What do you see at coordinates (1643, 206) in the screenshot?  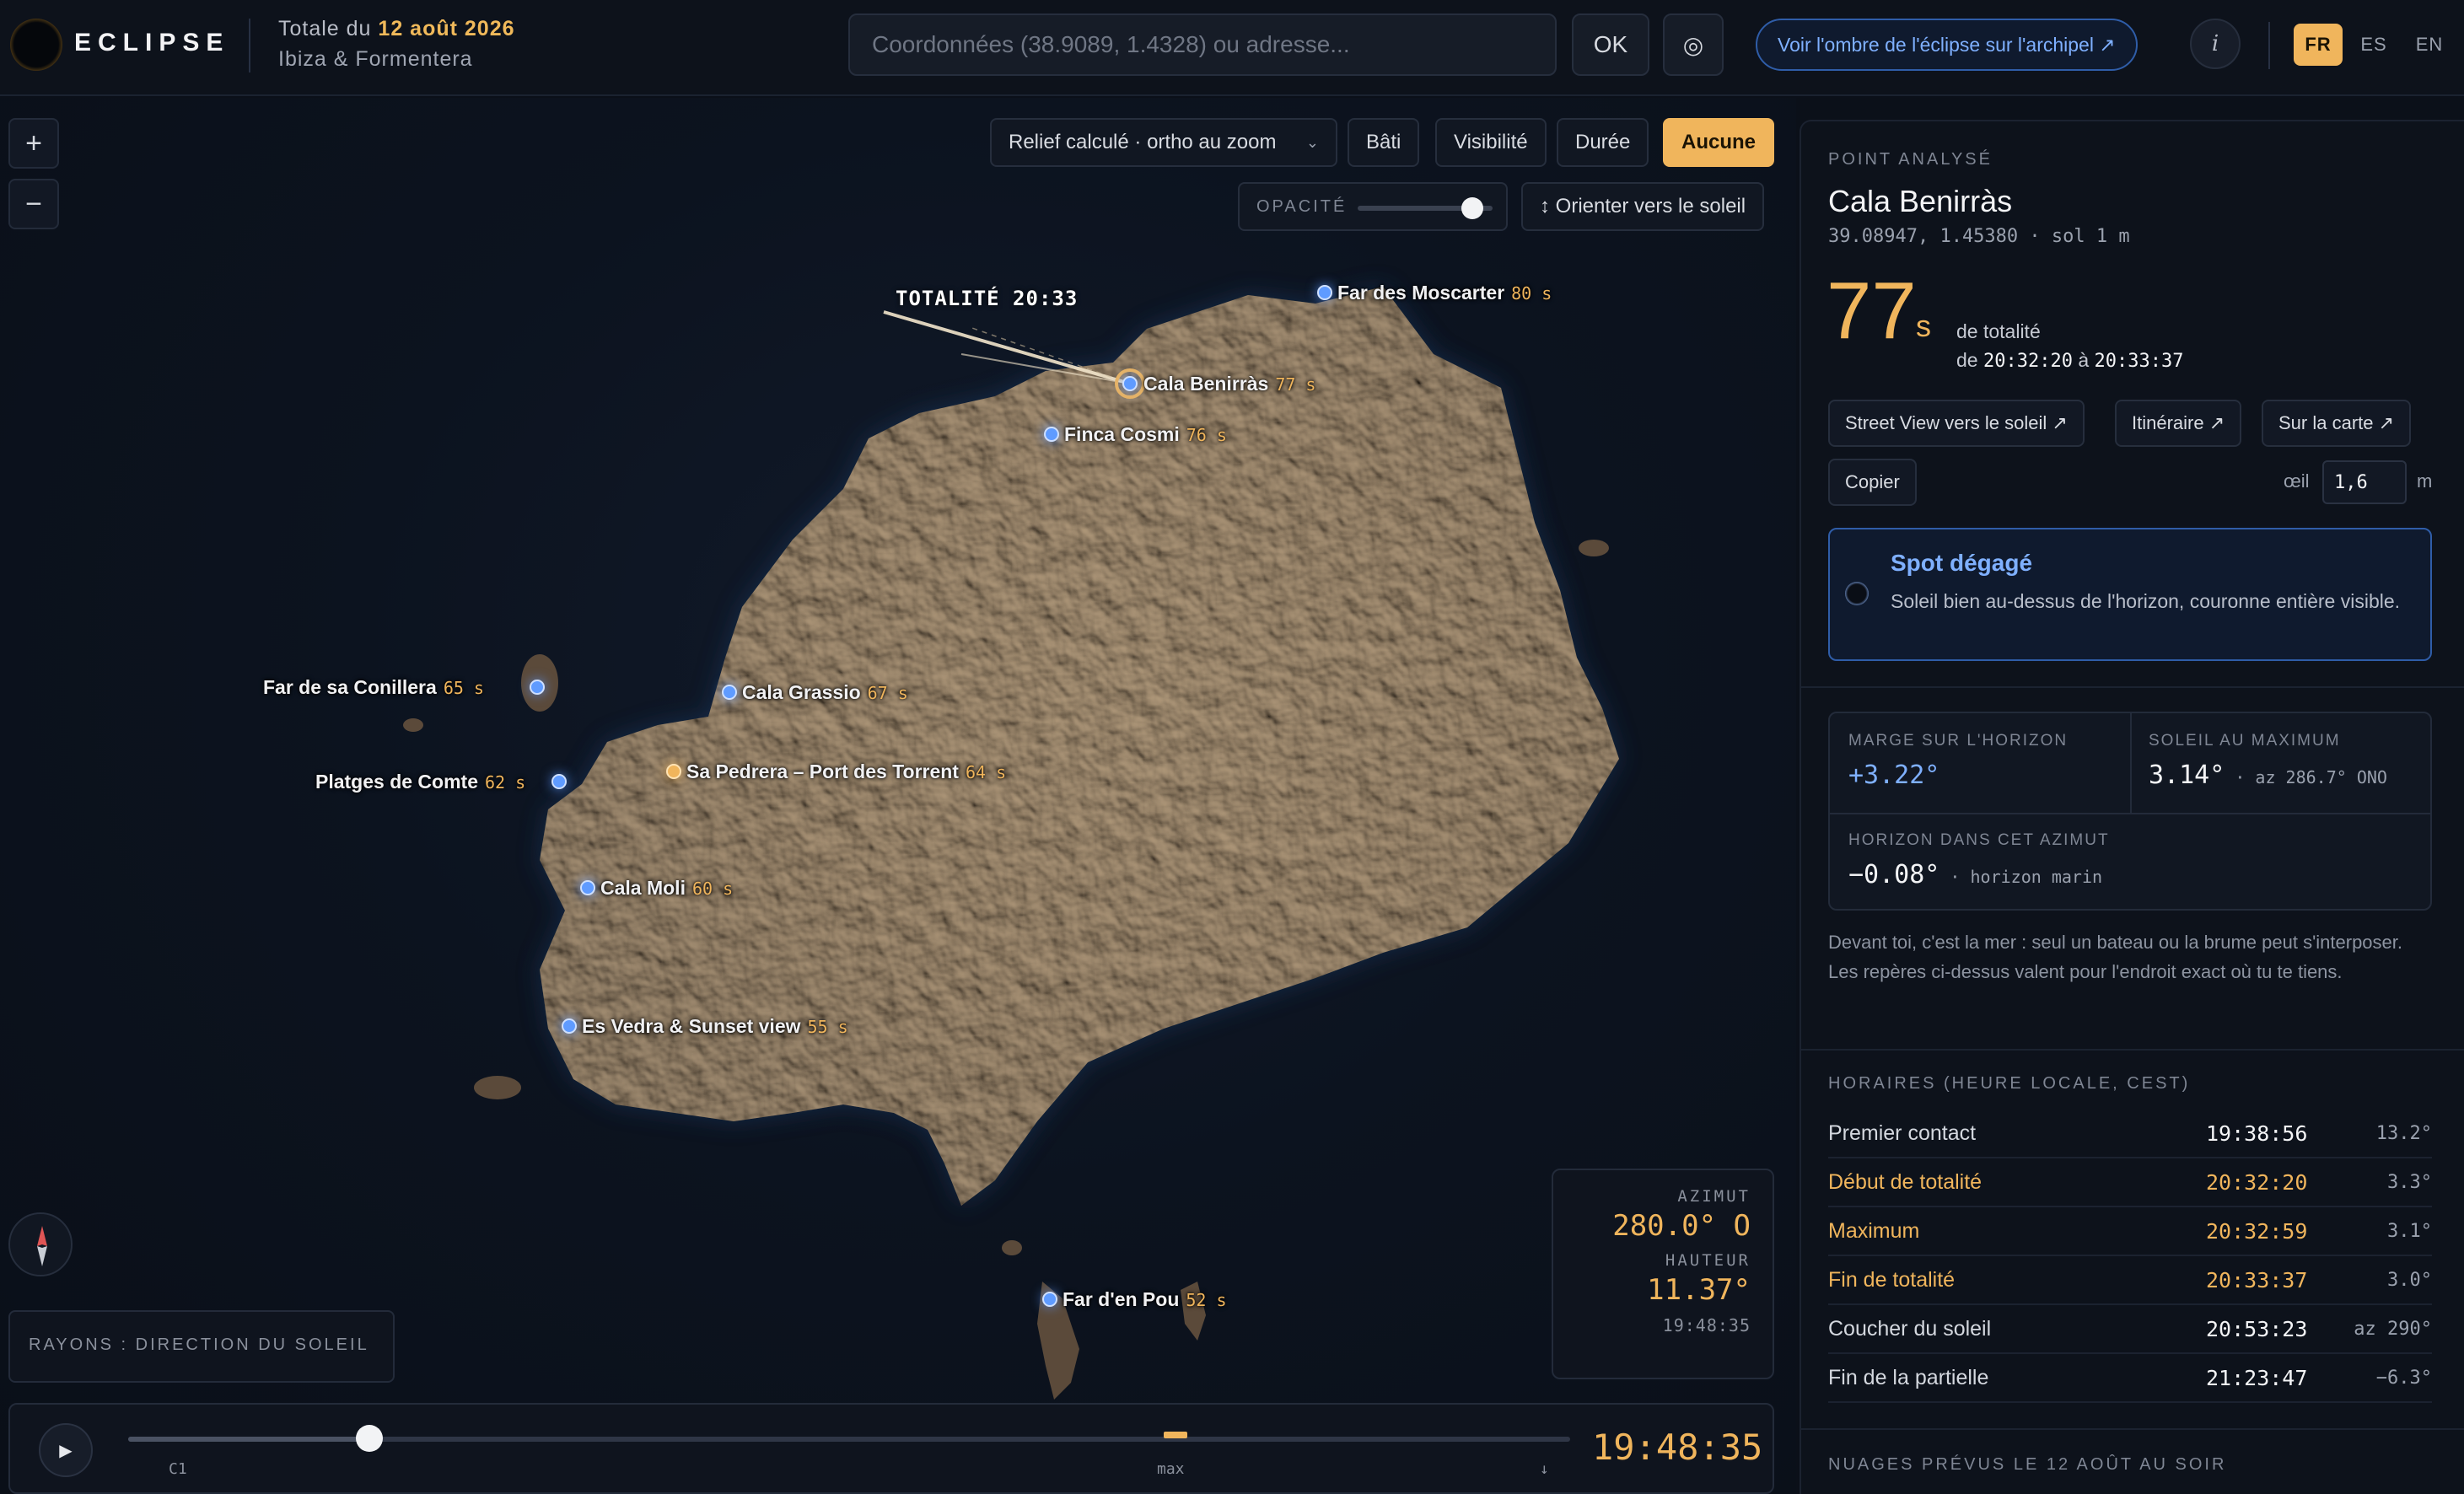 I see `orient-to-sun-button: ↕ Orienter vers le soleil` at bounding box center [1643, 206].